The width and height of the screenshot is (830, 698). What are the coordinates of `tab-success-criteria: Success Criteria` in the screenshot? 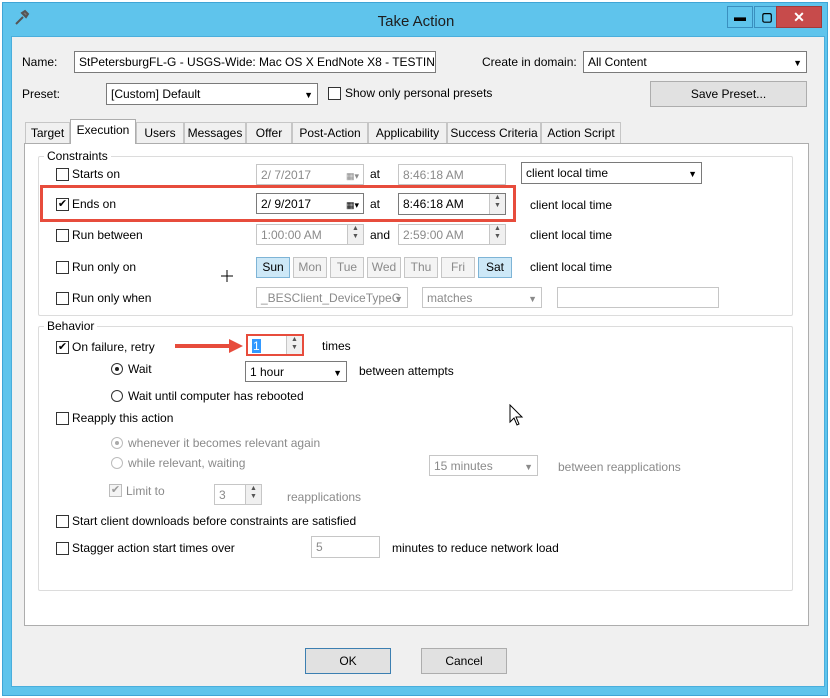 It's located at (494, 132).